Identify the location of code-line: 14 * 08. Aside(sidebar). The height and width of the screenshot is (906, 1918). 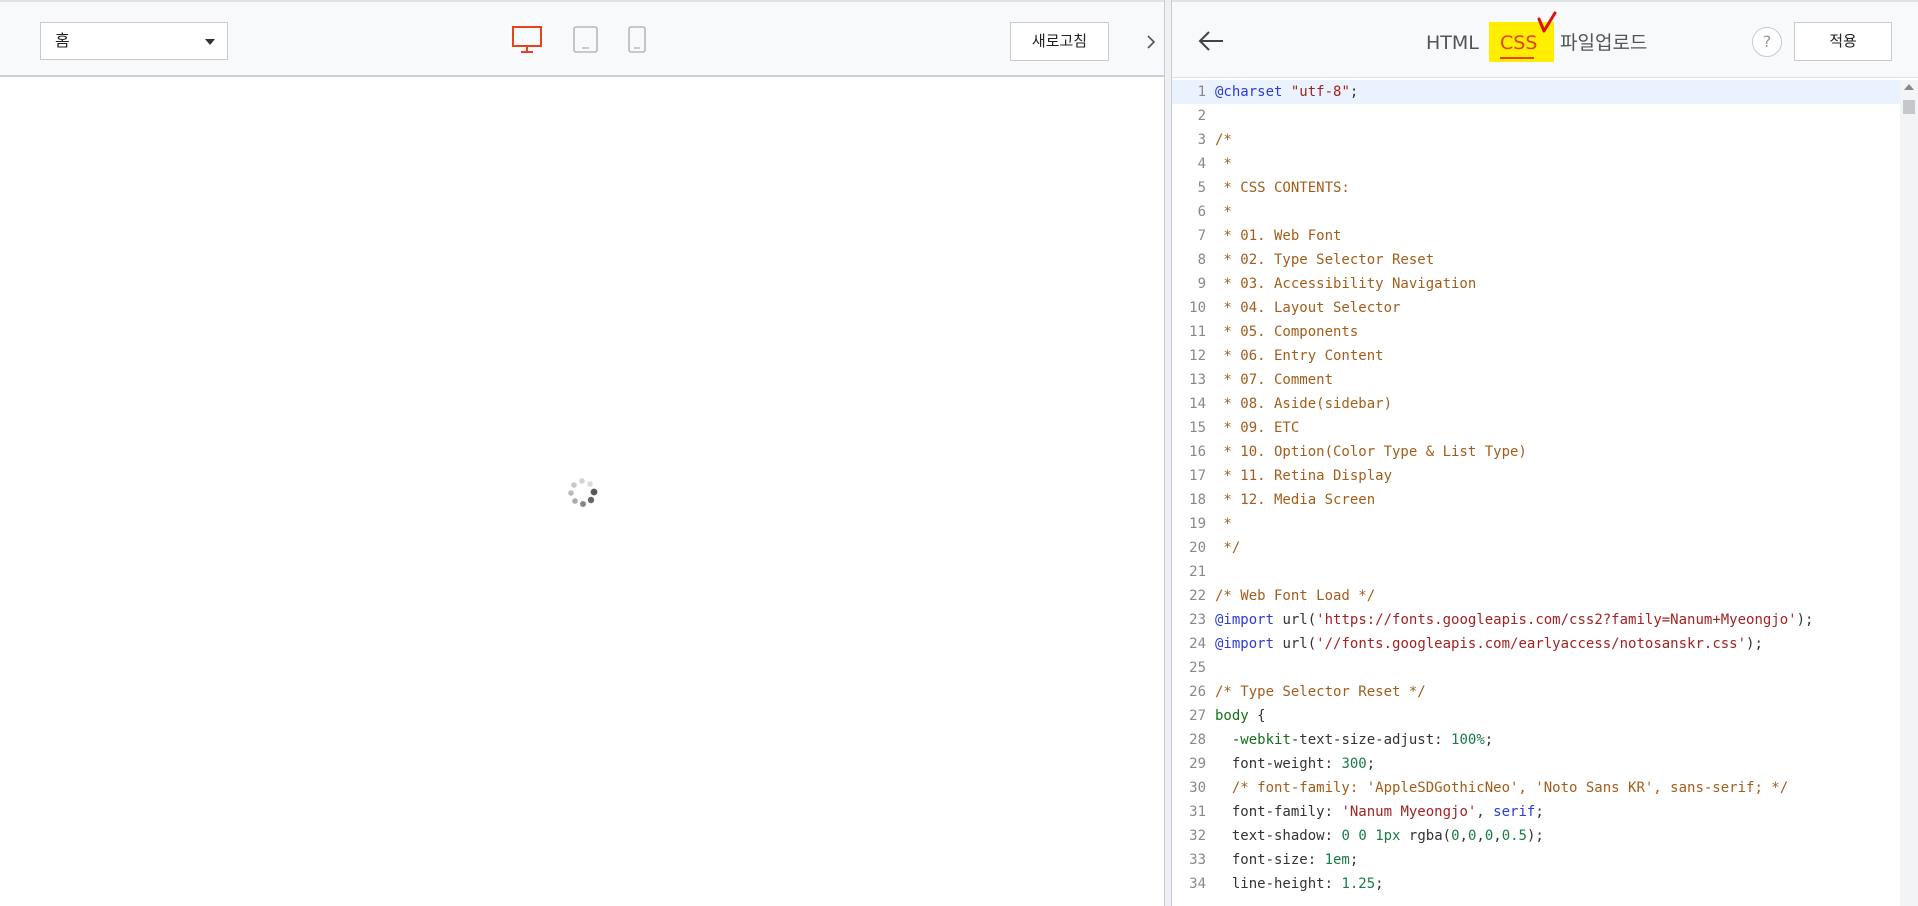
(1545, 404).